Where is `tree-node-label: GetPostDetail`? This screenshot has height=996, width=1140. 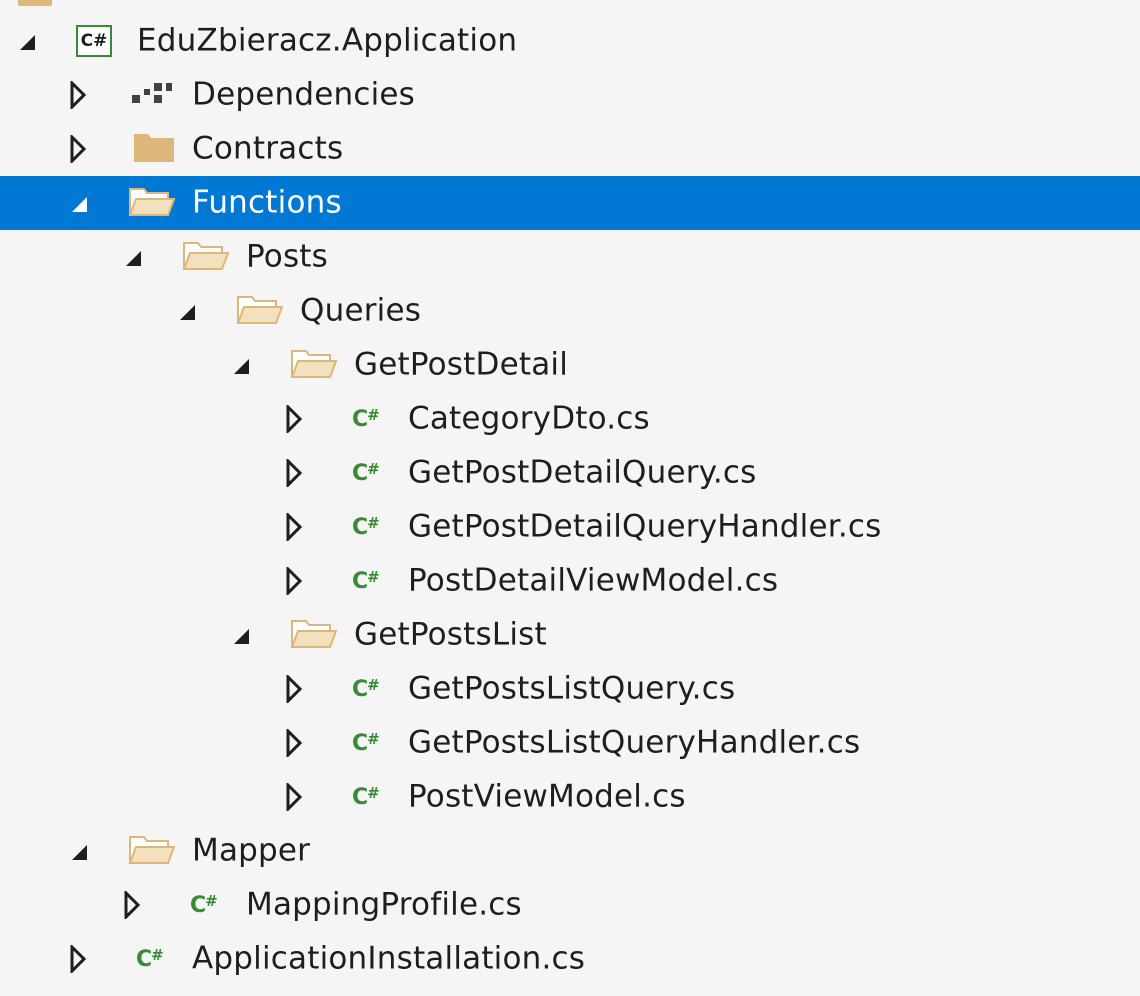 tree-node-label: GetPostDetail is located at coordinates (461, 364).